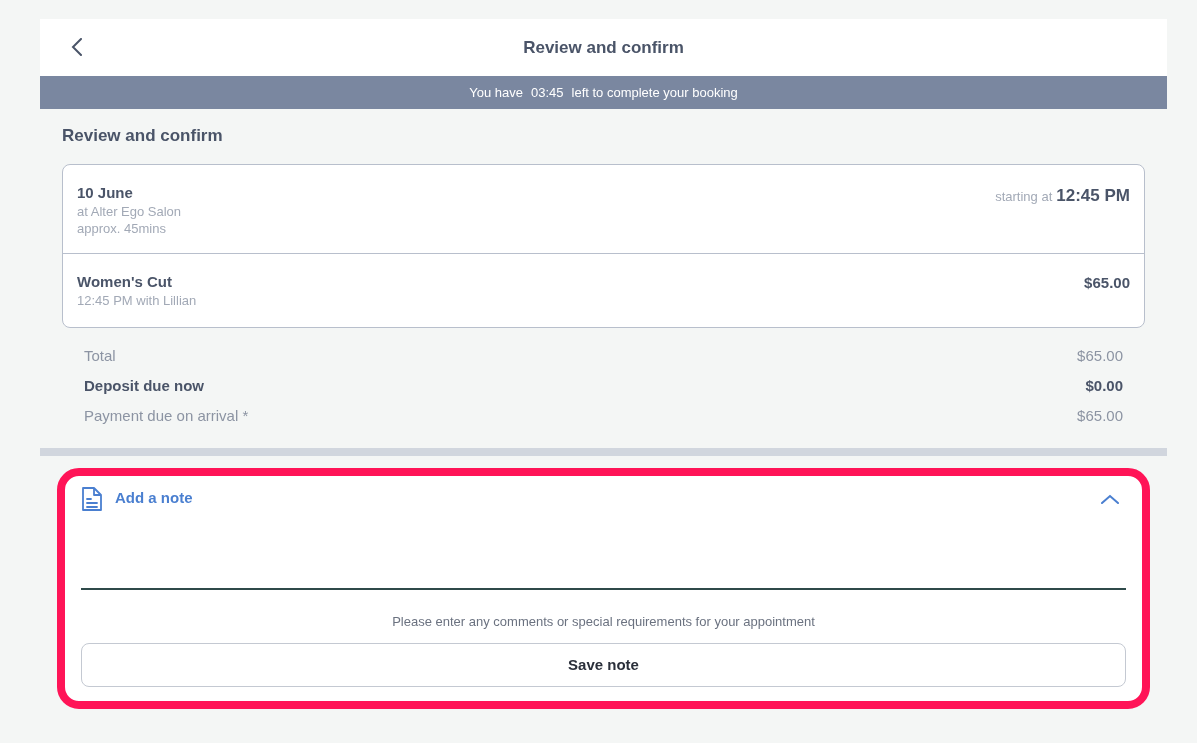 The height and width of the screenshot is (743, 1197). I want to click on chevron-up-icon, so click(1110, 498).